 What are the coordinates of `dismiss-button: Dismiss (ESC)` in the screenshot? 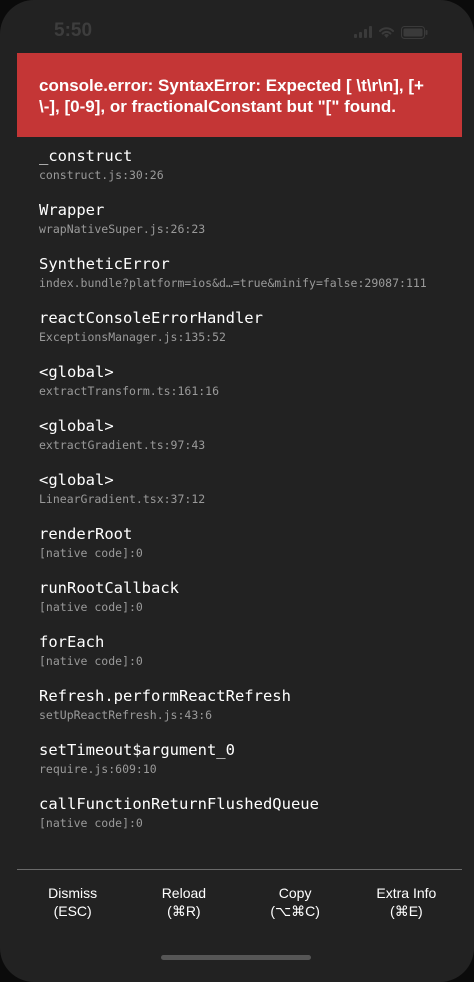 It's located at (72, 899).